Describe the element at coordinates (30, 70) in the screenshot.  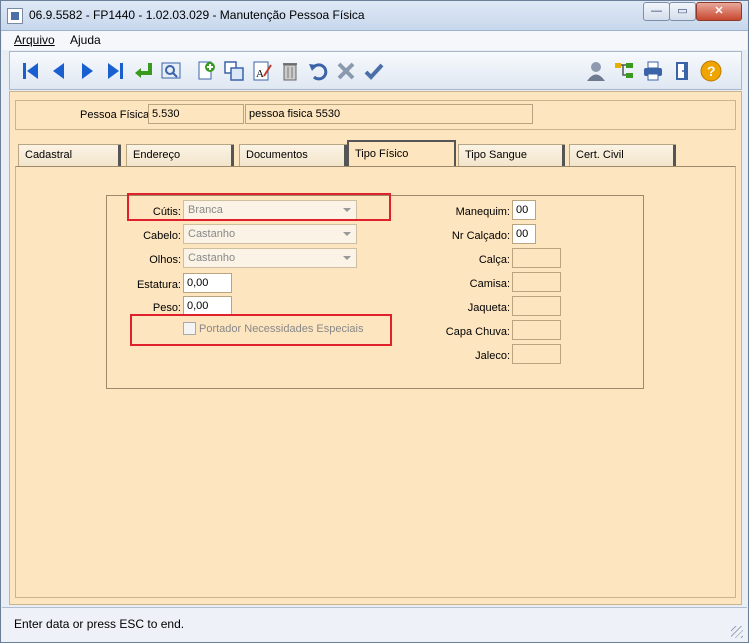
I see `first-icon` at that location.